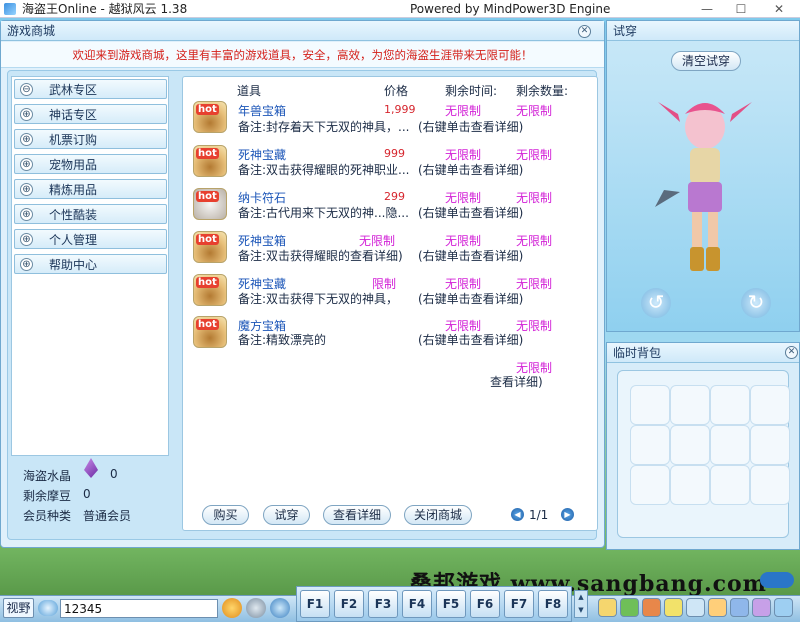  Describe the element at coordinates (706, 61) in the screenshot. I see `clear-try-on-button: 清空试穿` at that location.